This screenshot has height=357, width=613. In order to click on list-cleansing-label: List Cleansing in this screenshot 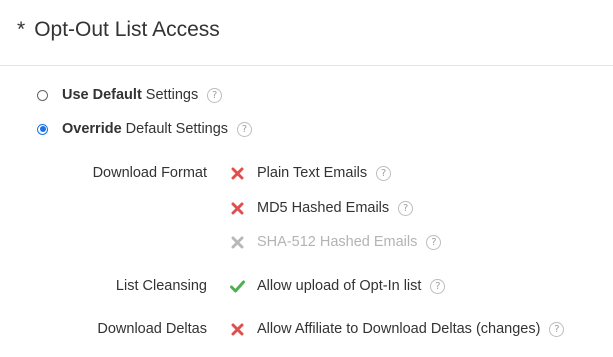, I will do `click(161, 286)`.